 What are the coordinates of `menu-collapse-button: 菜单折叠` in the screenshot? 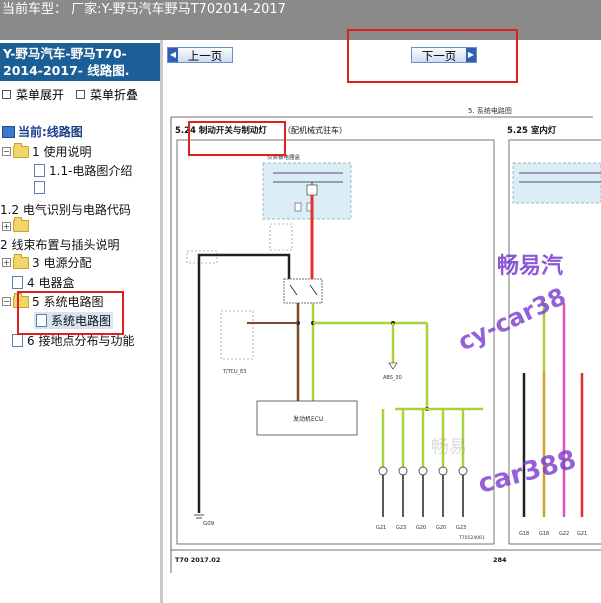 It's located at (107, 94).